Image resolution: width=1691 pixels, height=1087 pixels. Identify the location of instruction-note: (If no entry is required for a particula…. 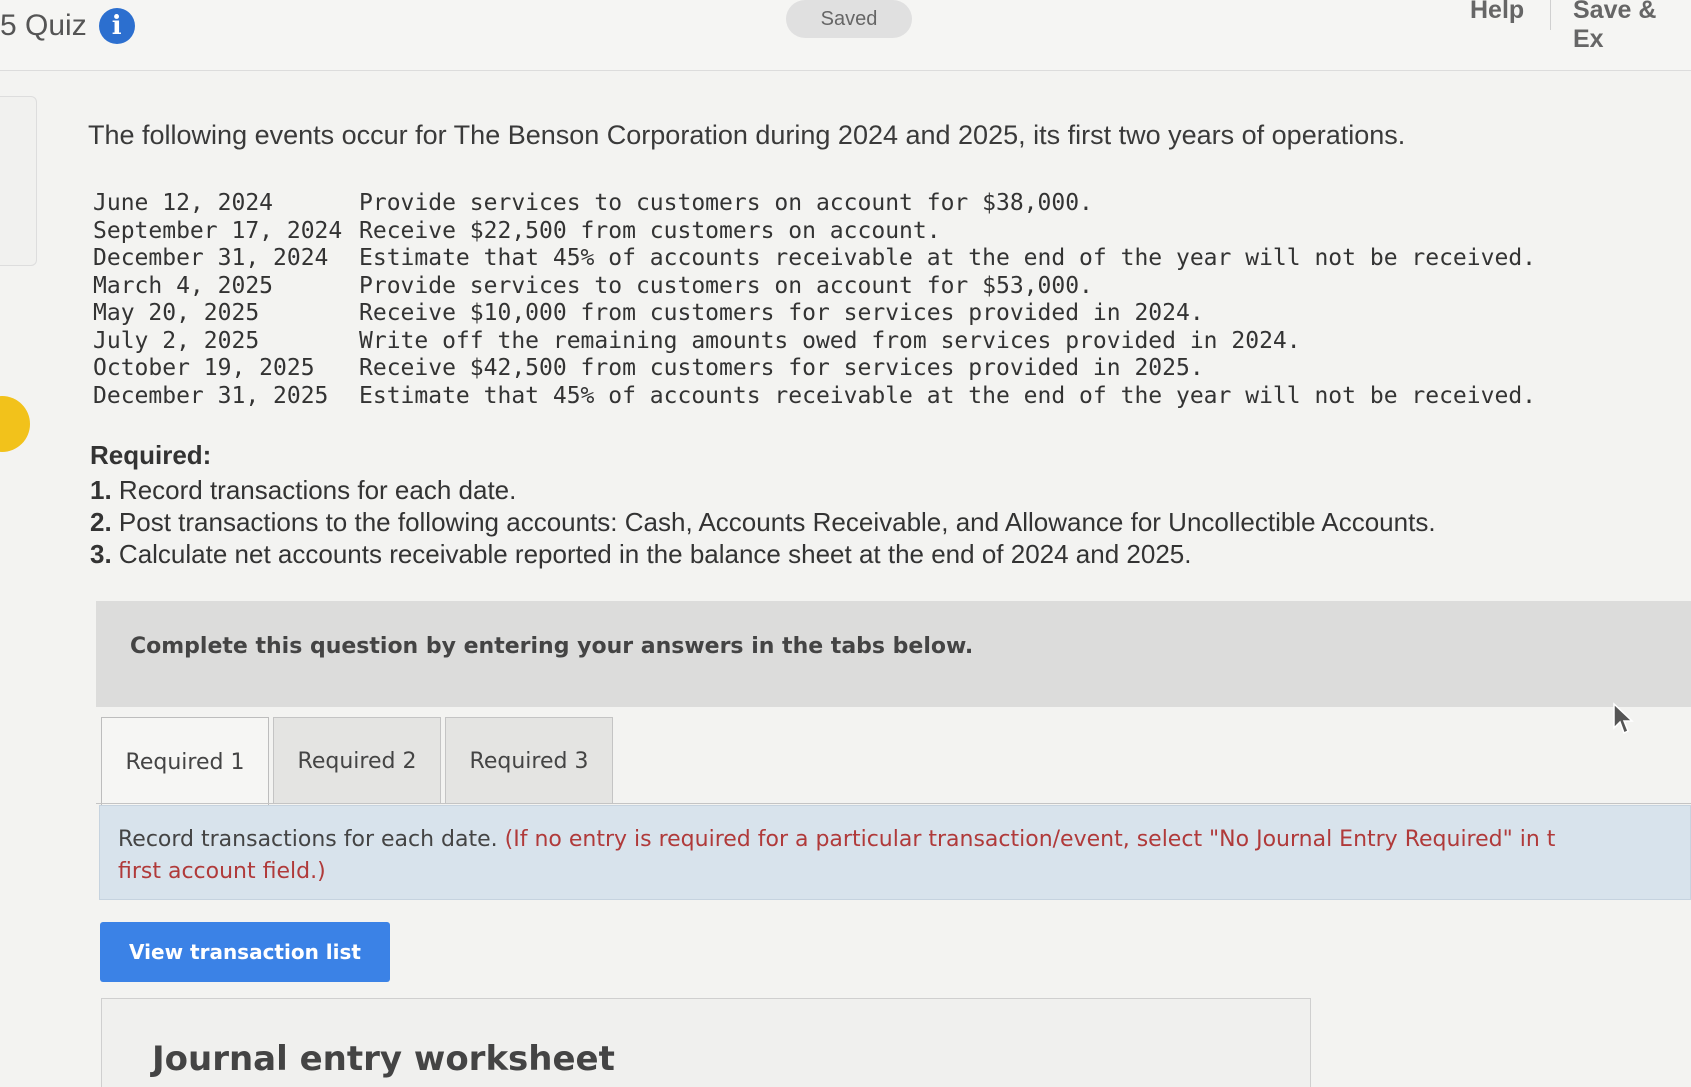
(1030, 839).